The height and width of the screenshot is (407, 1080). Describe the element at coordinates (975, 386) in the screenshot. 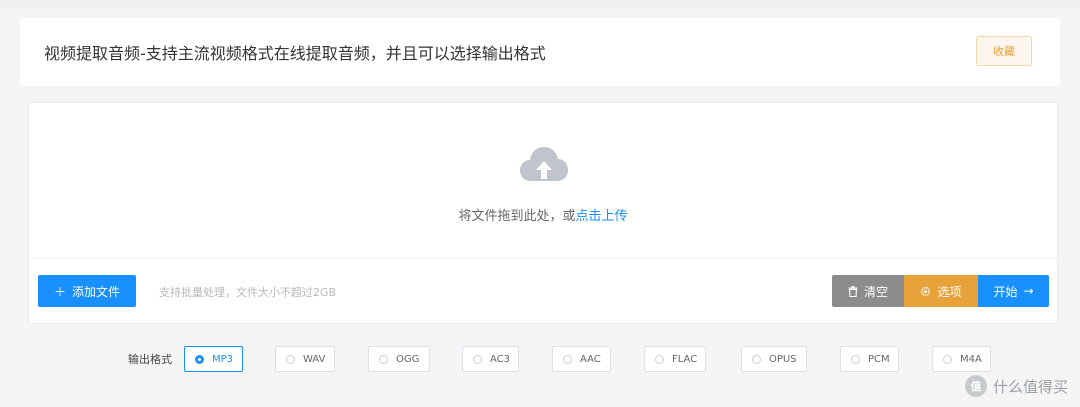

I see `watermark-logo-icon: 值` at that location.